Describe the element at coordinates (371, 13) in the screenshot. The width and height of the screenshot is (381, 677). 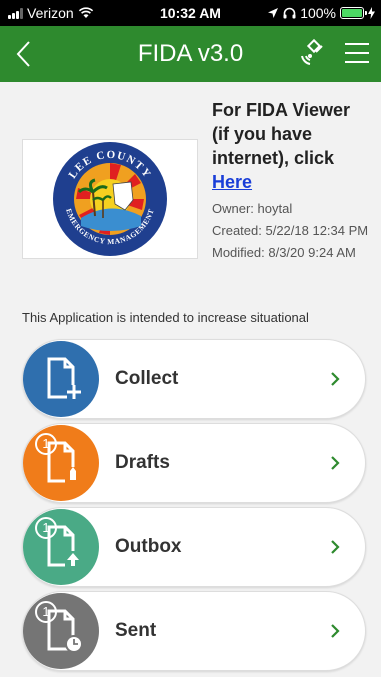
I see `charging-bolt-icon` at that location.